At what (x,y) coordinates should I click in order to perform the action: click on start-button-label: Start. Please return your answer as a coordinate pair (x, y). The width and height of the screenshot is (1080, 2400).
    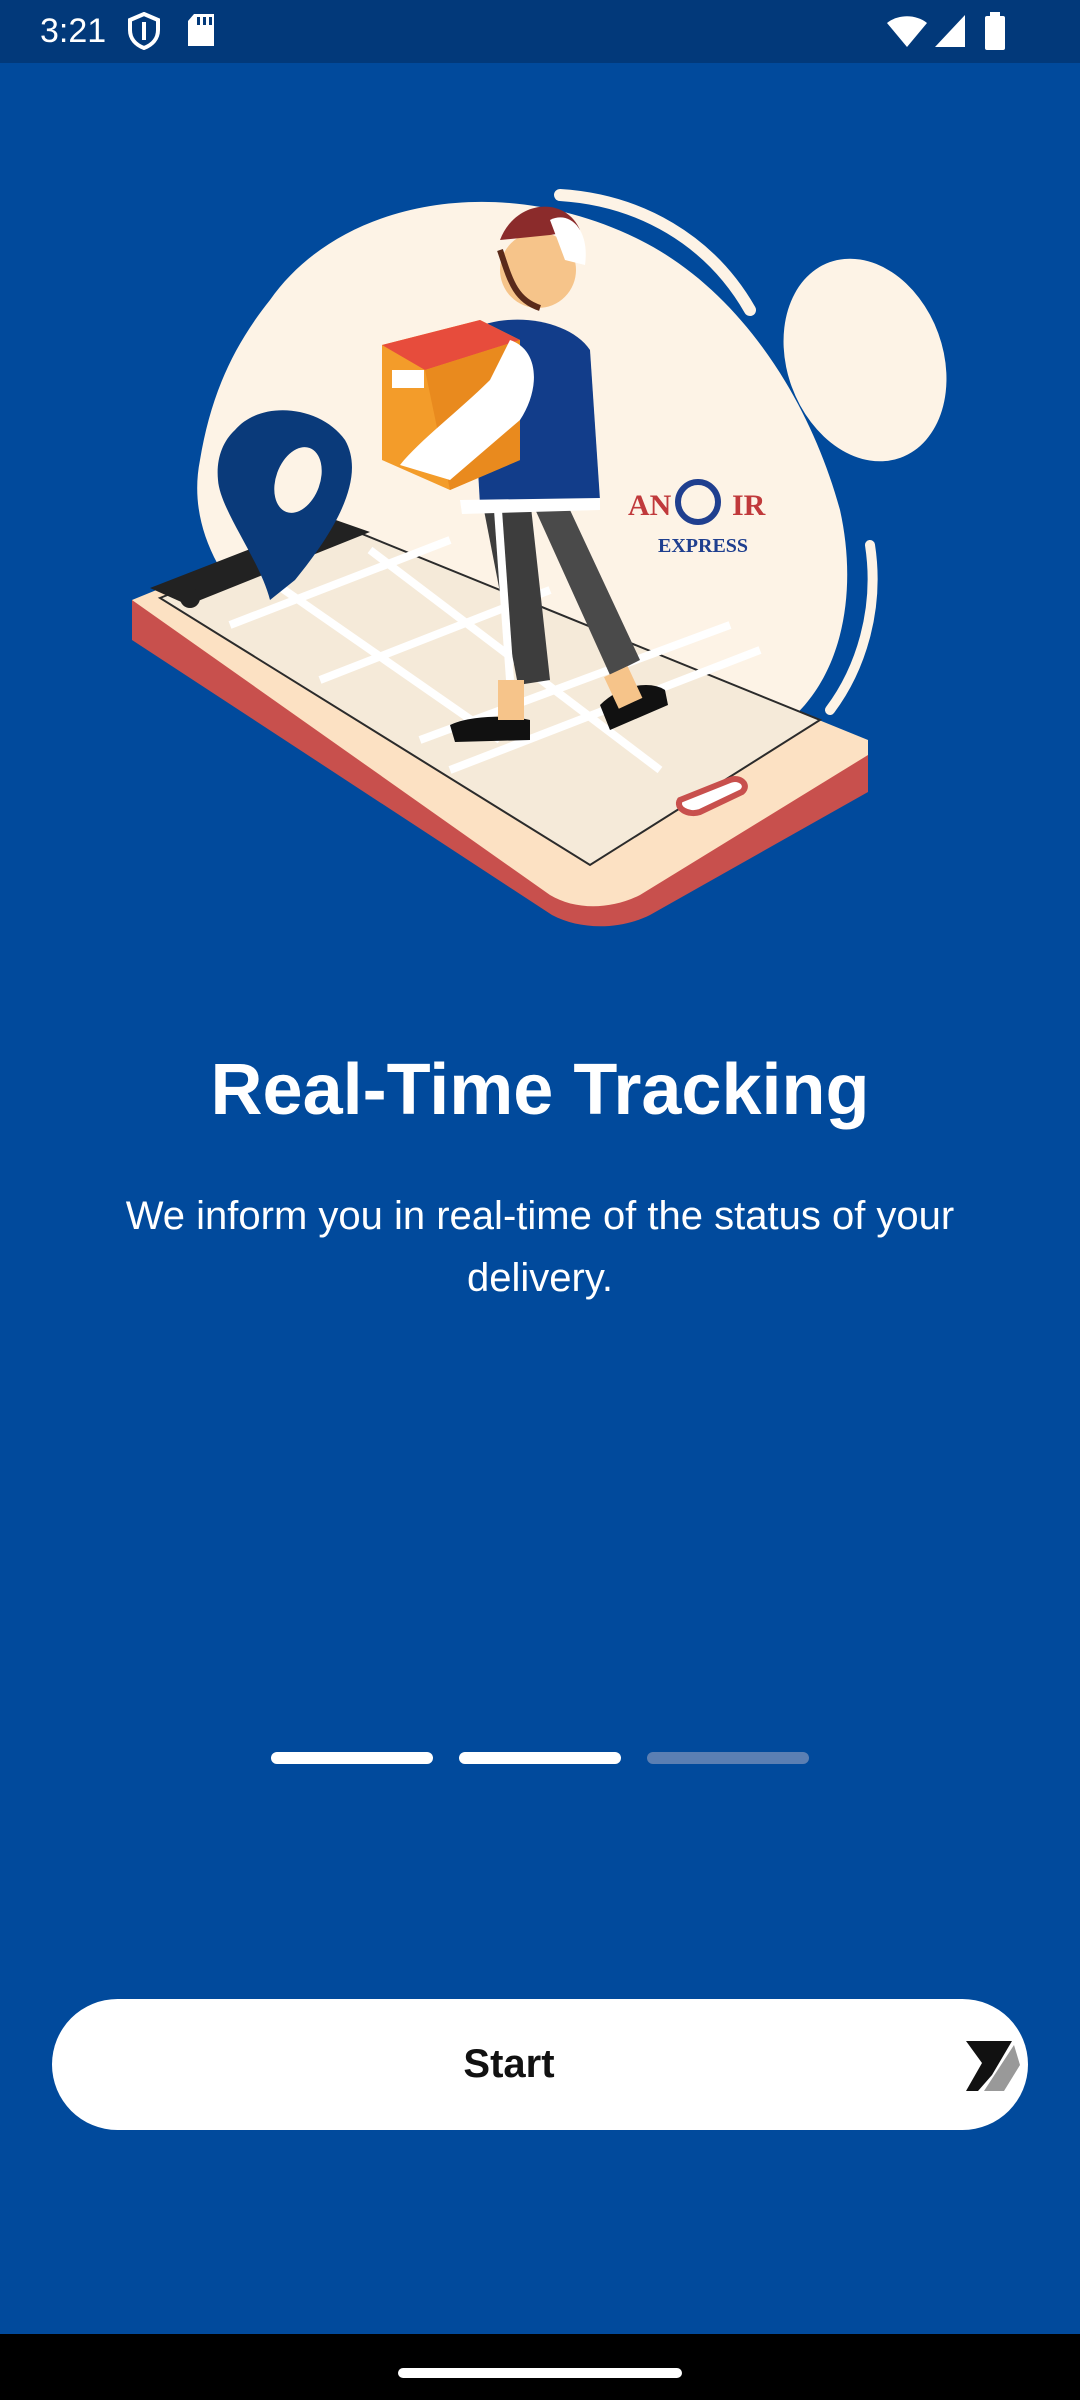
    Looking at the image, I should click on (509, 2064).